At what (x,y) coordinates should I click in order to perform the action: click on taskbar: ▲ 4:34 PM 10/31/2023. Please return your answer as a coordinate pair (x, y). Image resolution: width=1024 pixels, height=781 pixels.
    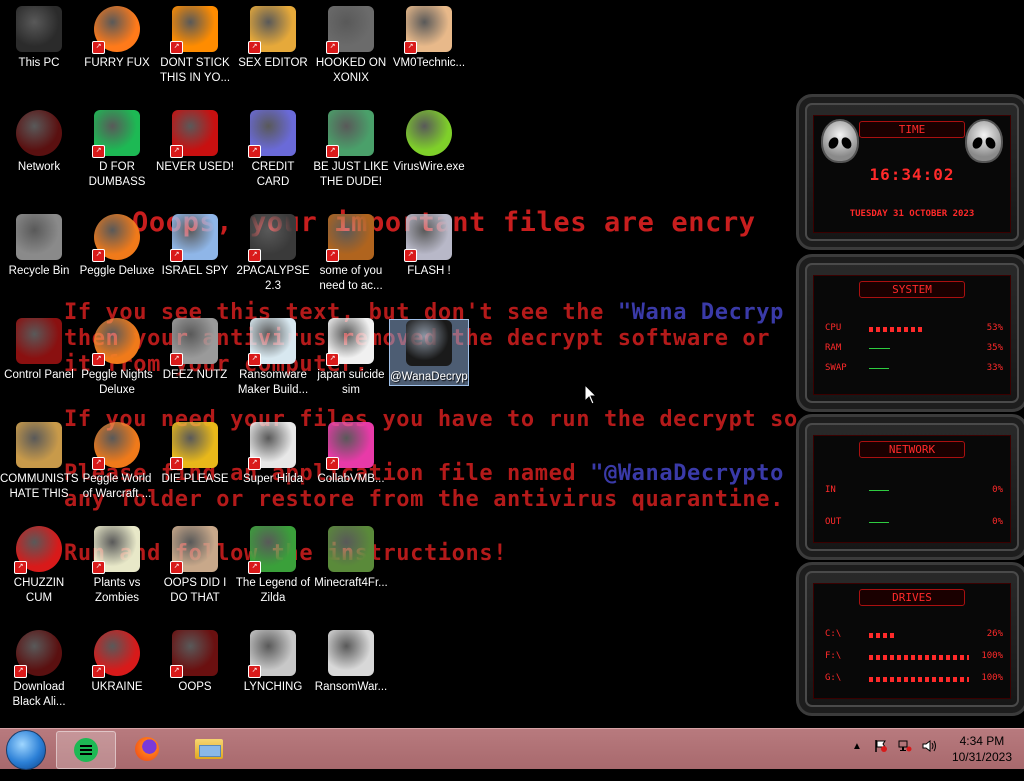
    Looking at the image, I should click on (512, 749).